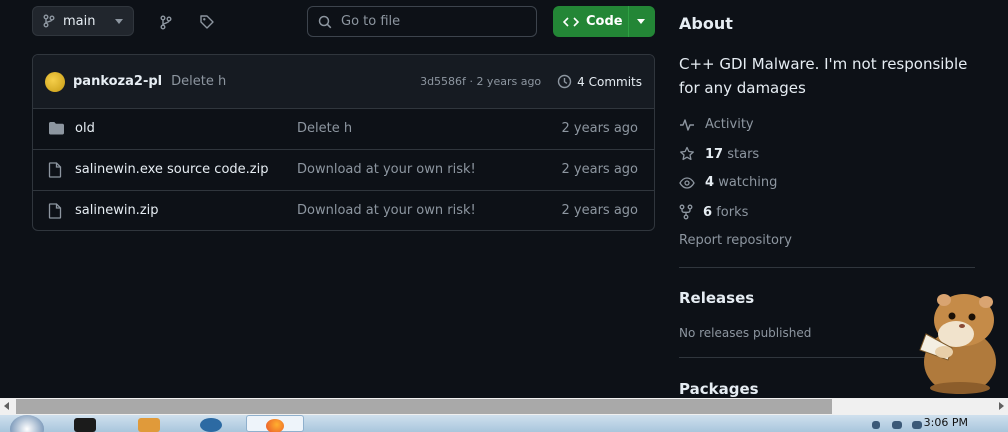  I want to click on button-divider, so click(628, 21).